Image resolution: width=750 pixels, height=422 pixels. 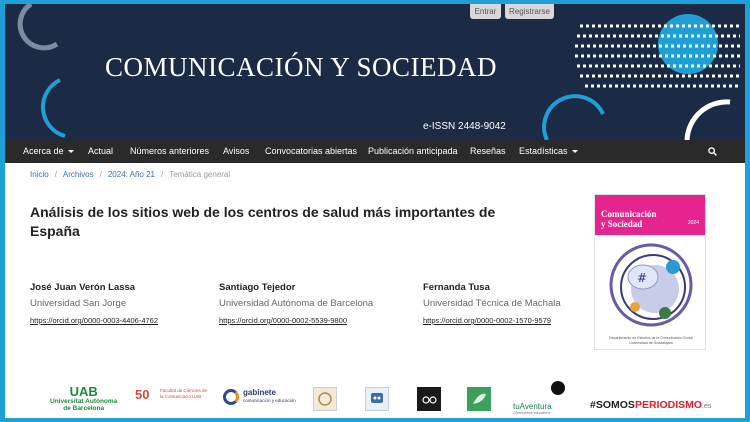 What do you see at coordinates (485, 11) in the screenshot?
I see `login-button: Entrar` at bounding box center [485, 11].